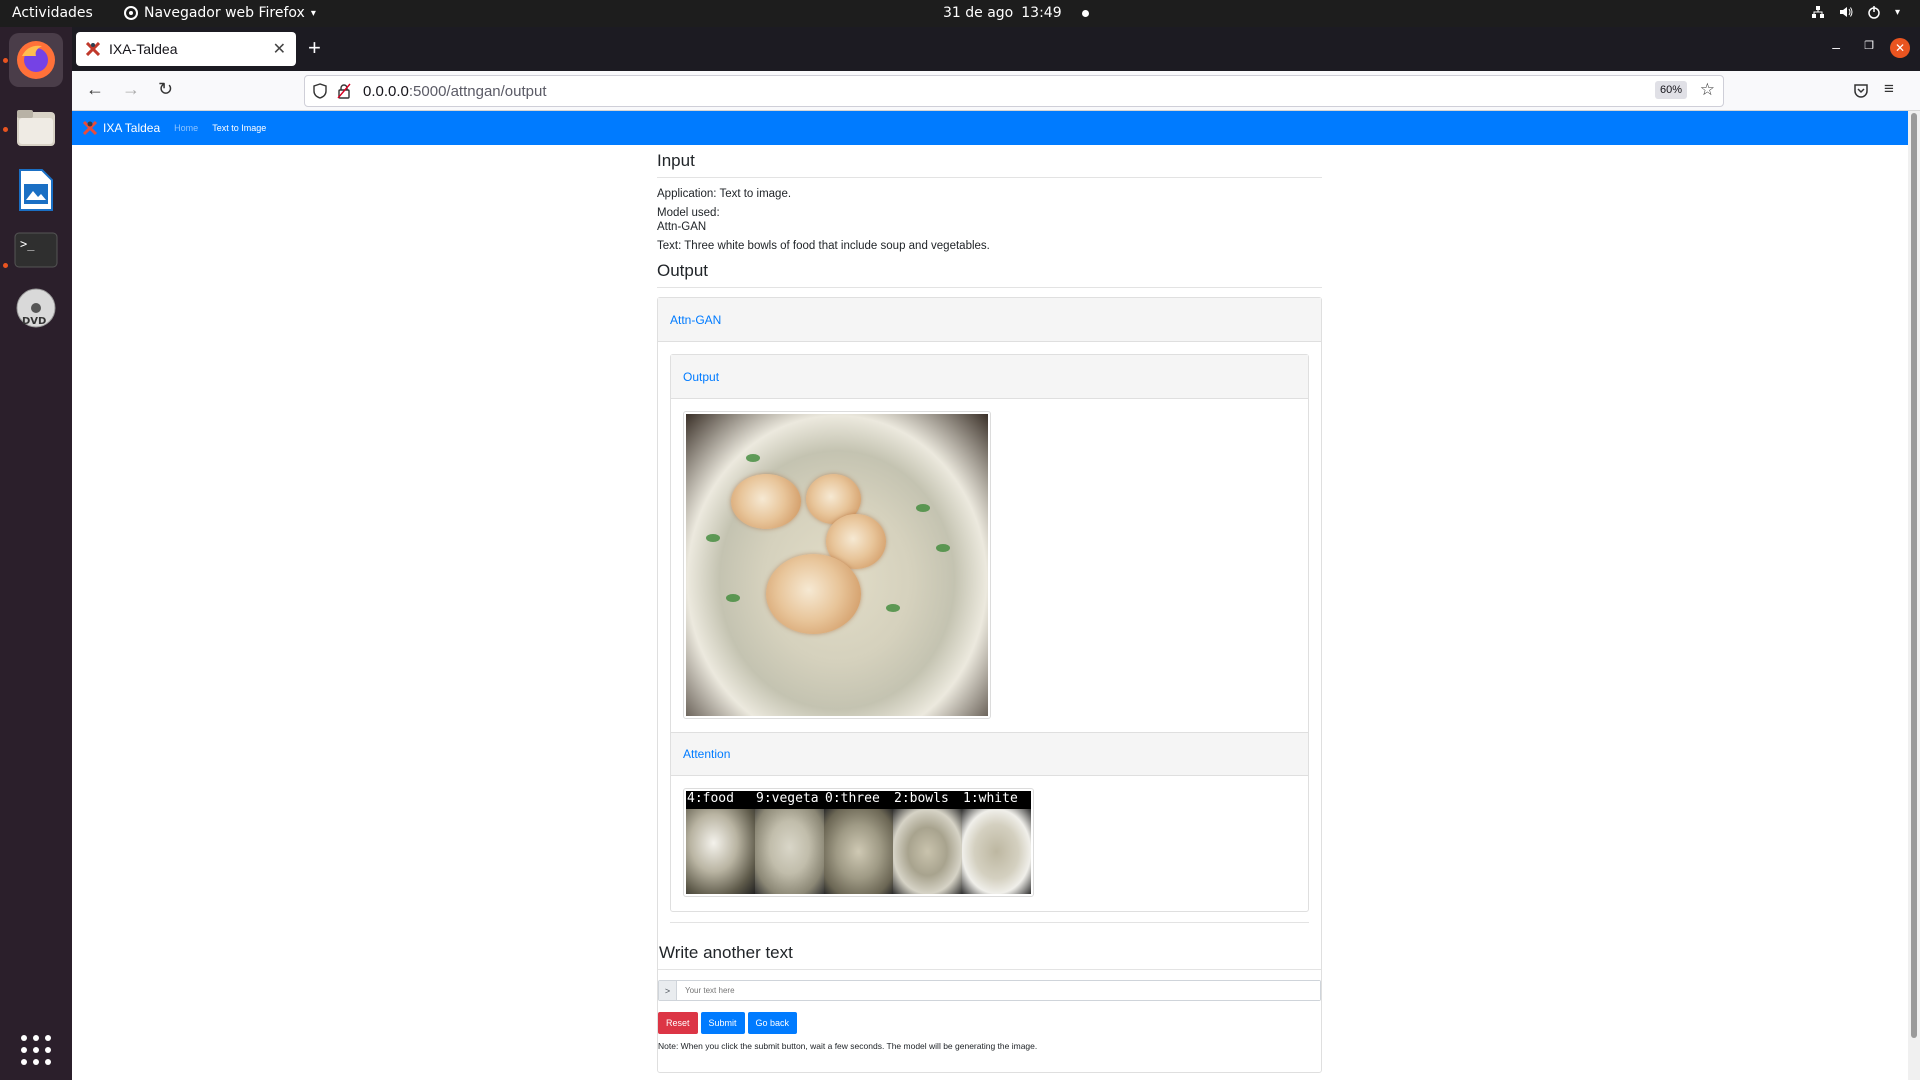 Image resolution: width=1920 pixels, height=1080 pixels. I want to click on dock-writer, so click(36, 190).